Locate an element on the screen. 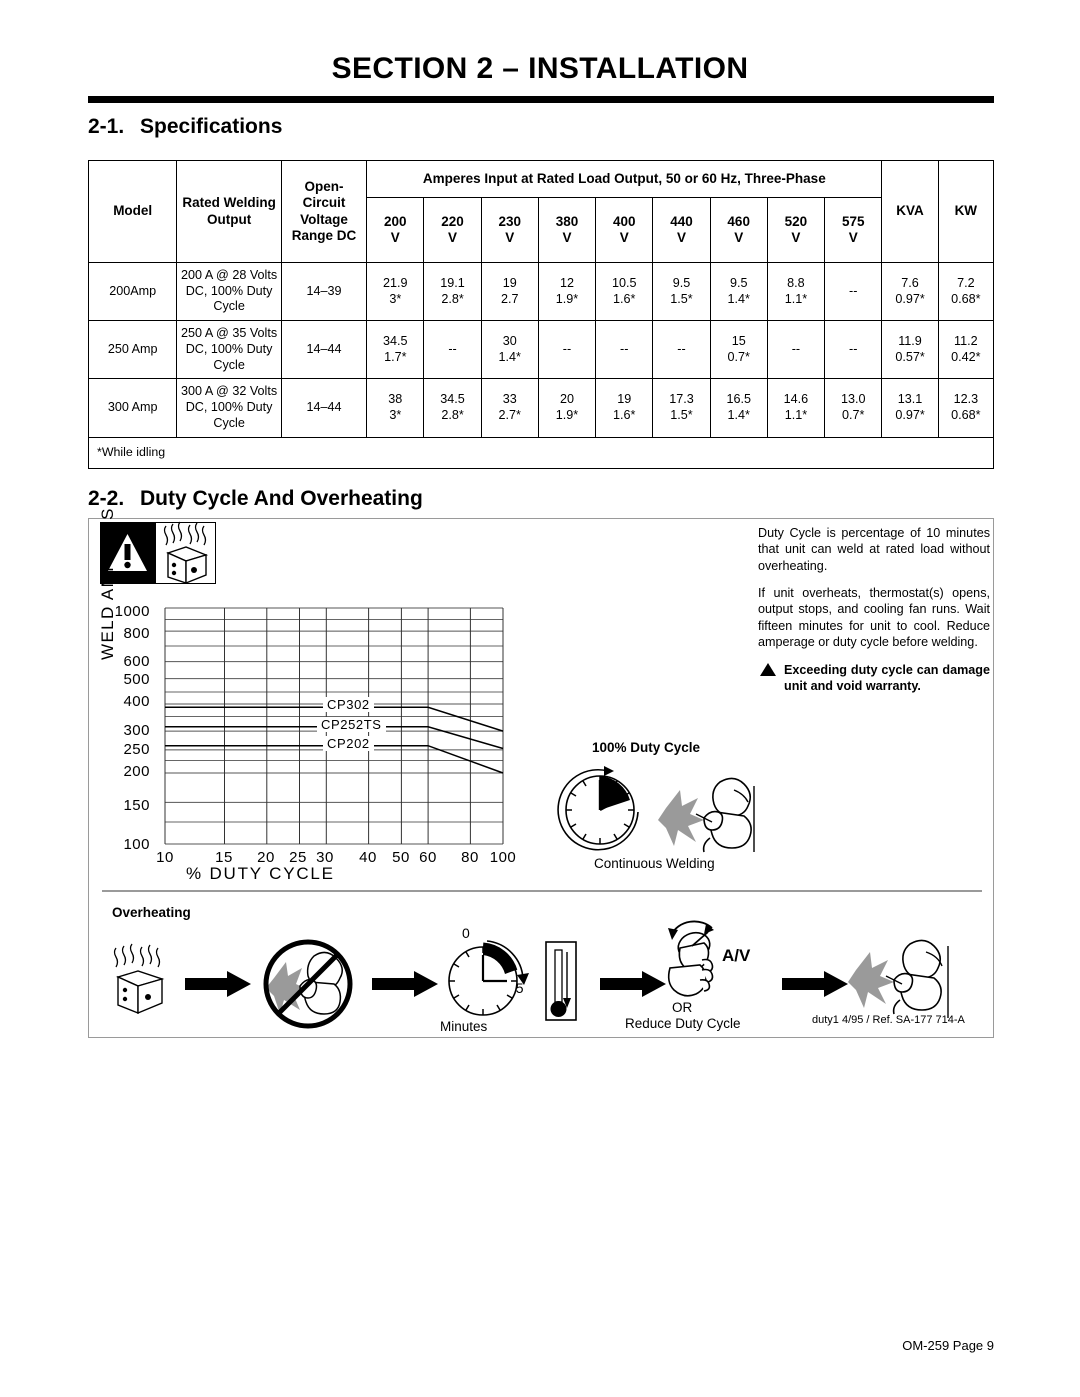 This screenshot has height=1397, width=1080. cell-amp-520: -- is located at coordinates (796, 350).